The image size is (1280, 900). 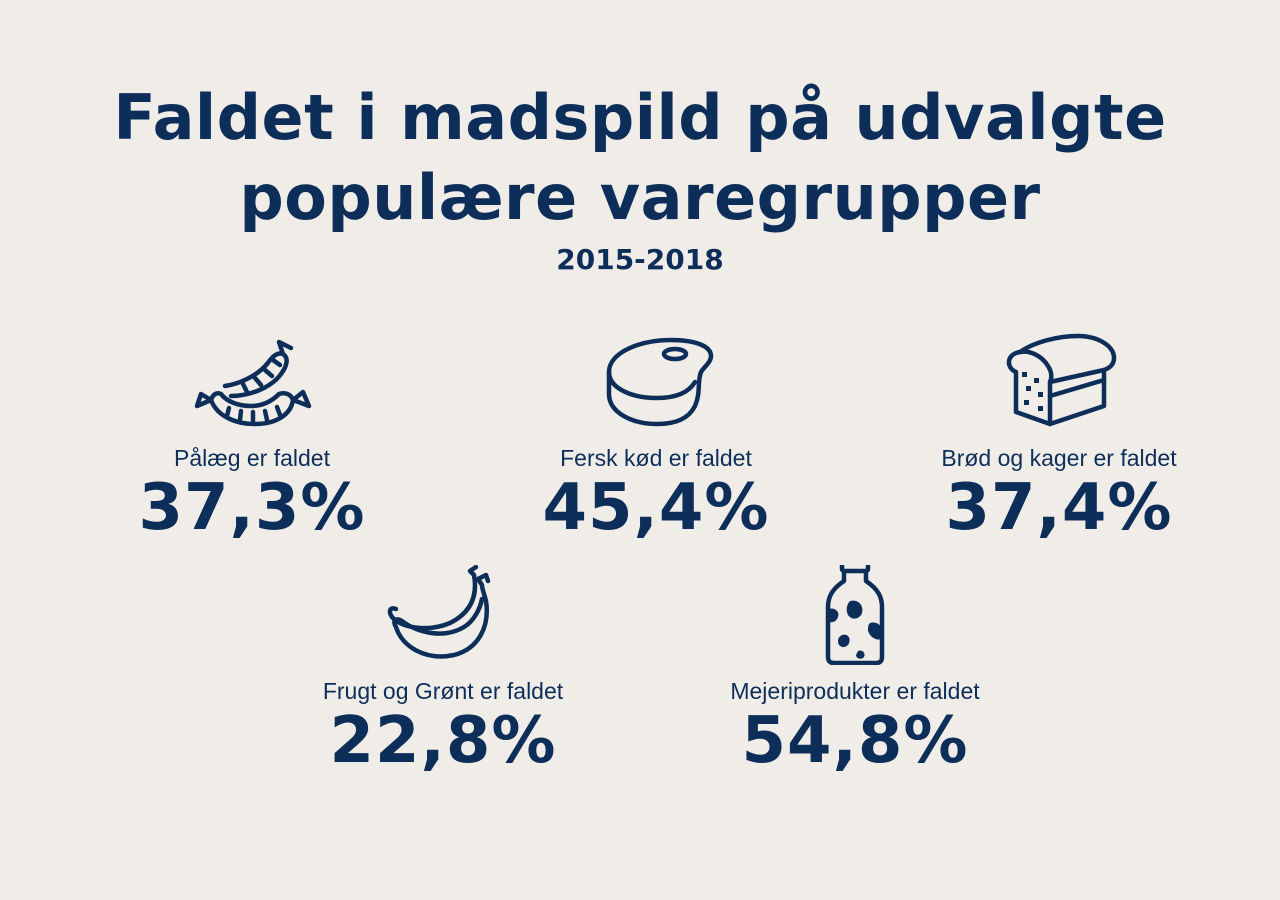 I want to click on stat-value: 37,4%, so click(x=1059, y=508).